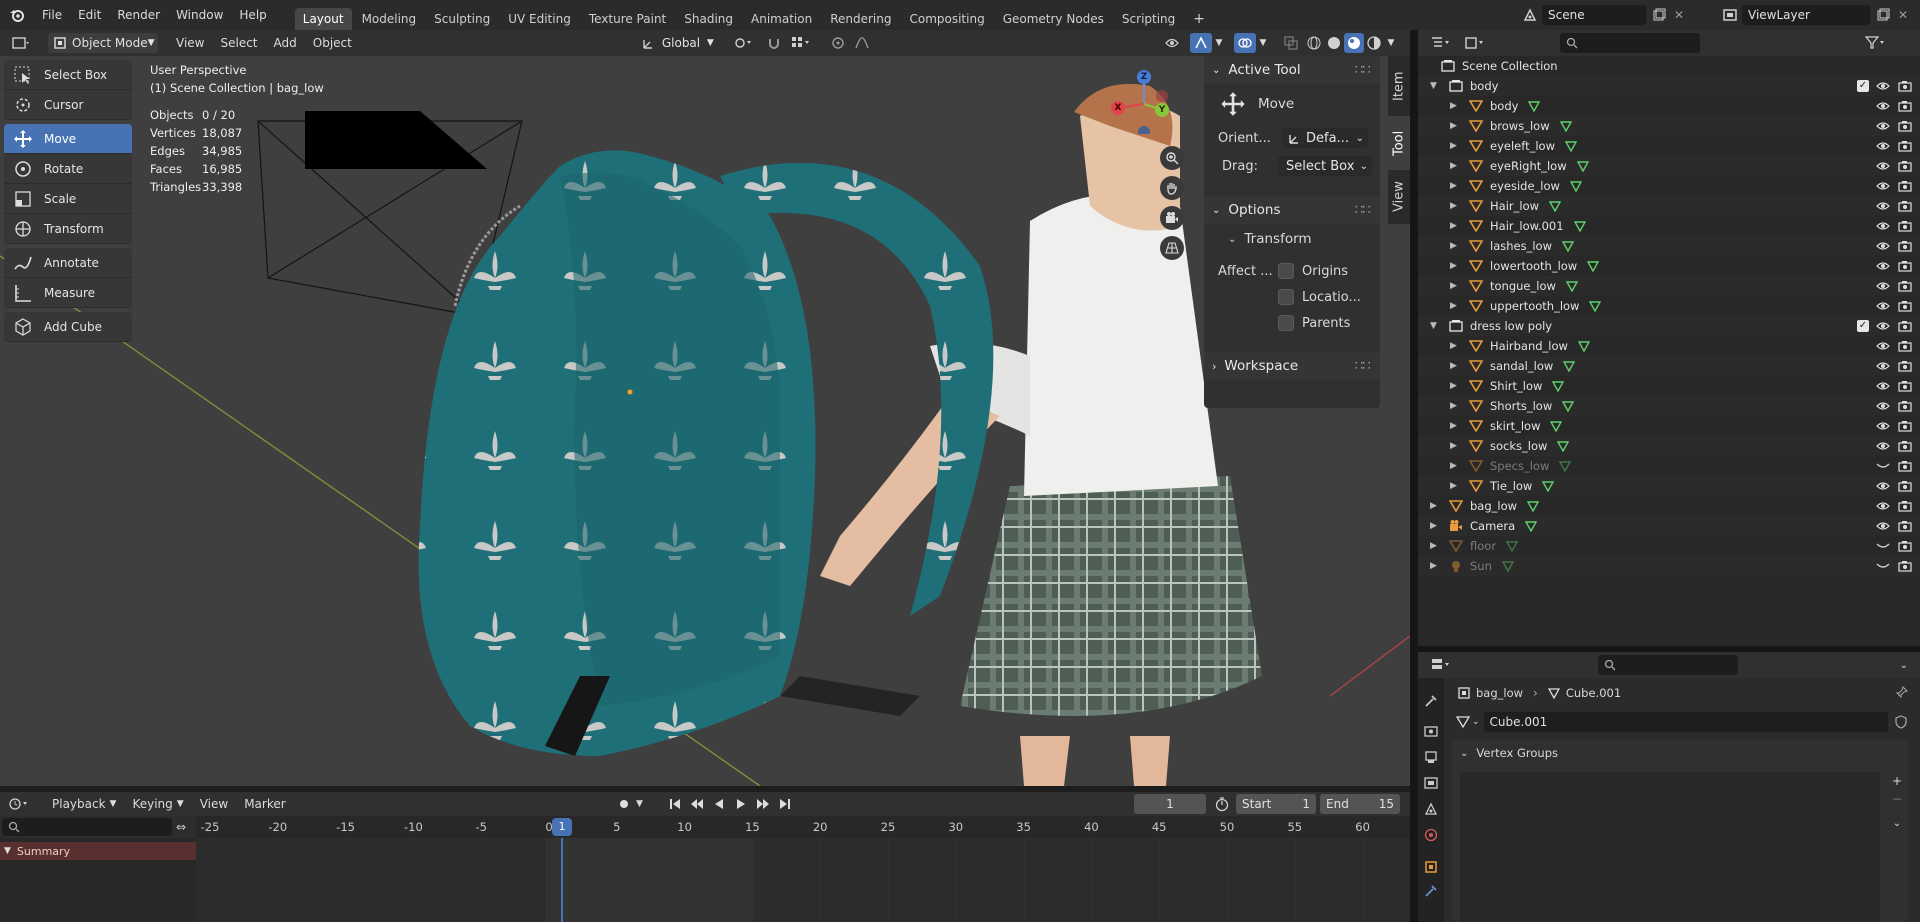 The height and width of the screenshot is (922, 1920). What do you see at coordinates (1053, 19) in the screenshot?
I see `tab-geometry-nodes: Geometry Nodes` at bounding box center [1053, 19].